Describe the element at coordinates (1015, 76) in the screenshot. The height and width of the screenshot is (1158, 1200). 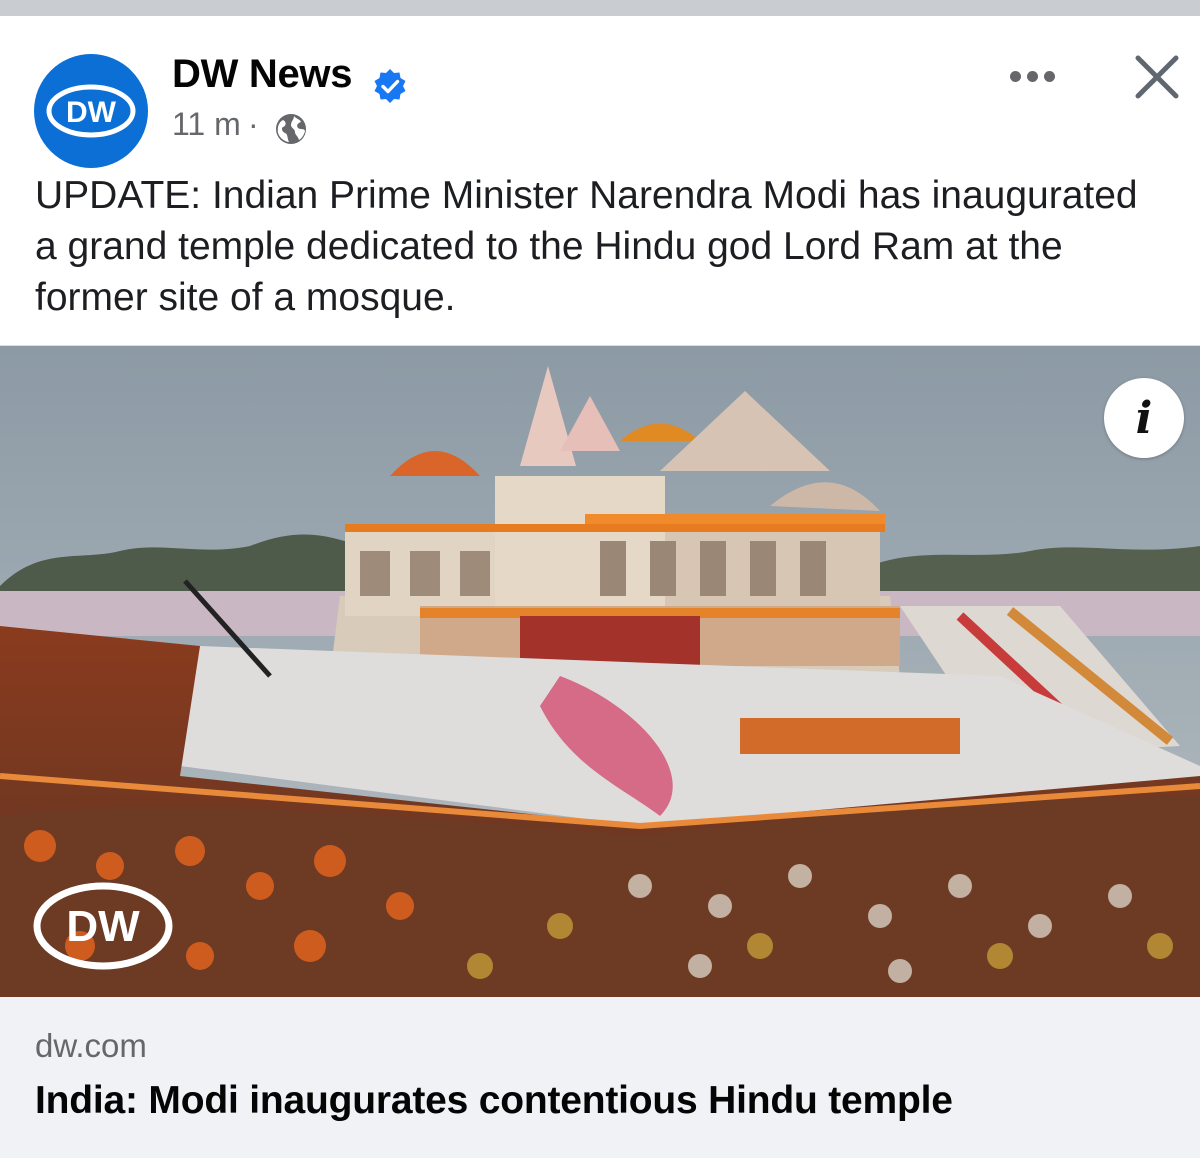
I see `more-dots-icon` at that location.